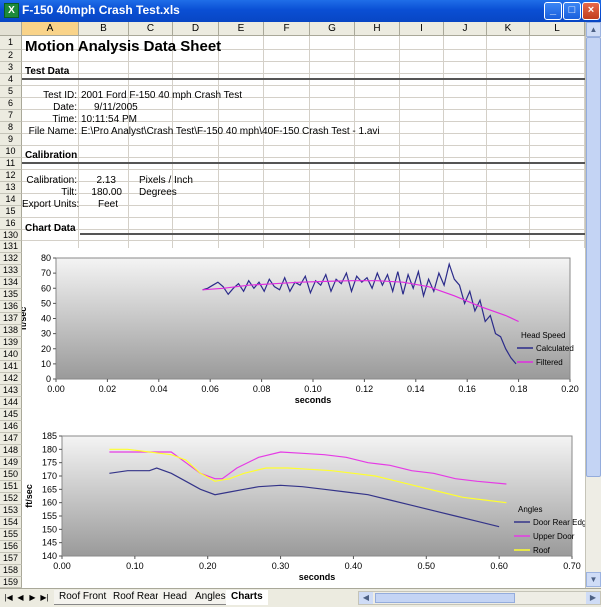 The height and width of the screenshot is (607, 601). I want to click on prev-sheet-icon: ◀, so click(20, 598).